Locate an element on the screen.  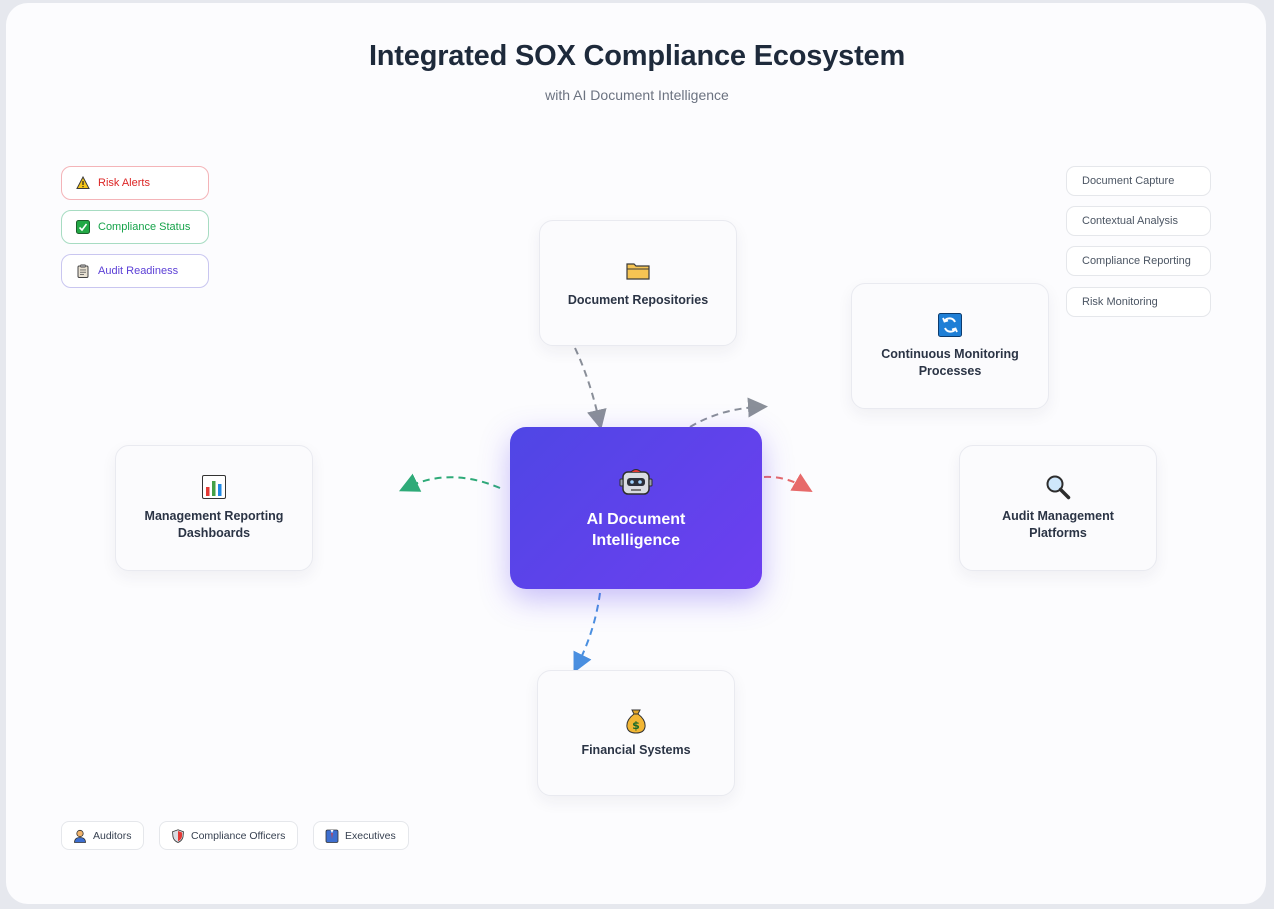
folder-icon is located at coordinates (638, 271).